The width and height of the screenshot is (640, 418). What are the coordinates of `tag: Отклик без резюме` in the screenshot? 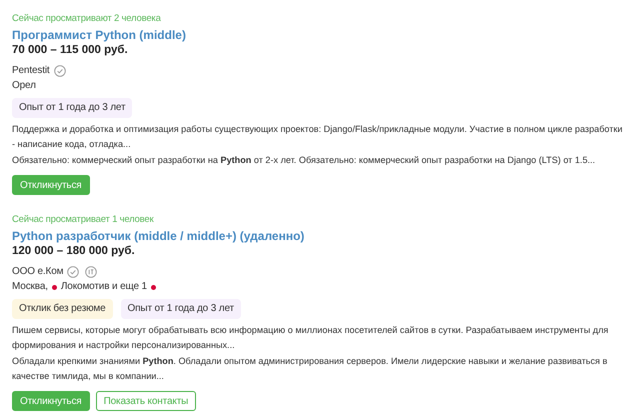 It's located at (62, 309).